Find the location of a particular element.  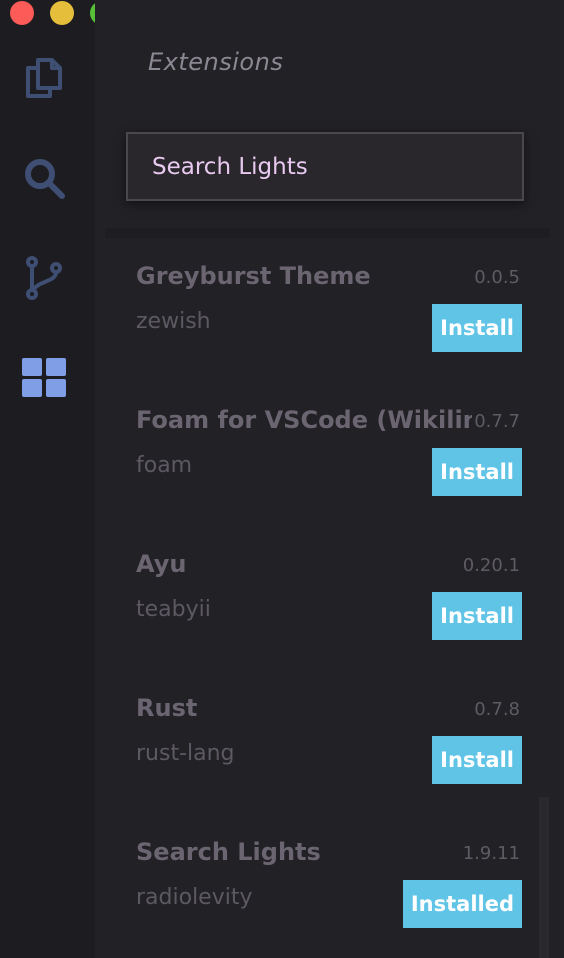

extension-author: rust-lang is located at coordinates (185, 753).